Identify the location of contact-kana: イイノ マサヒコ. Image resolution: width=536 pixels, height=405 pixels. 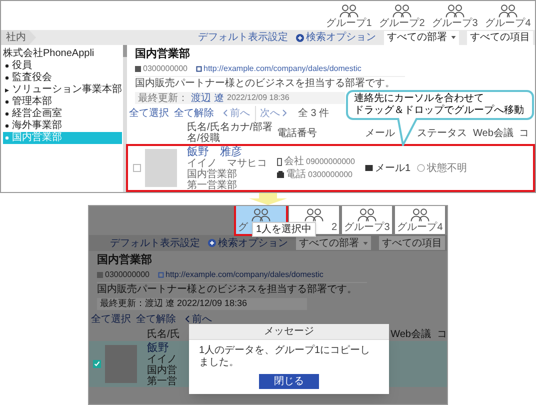
(227, 163).